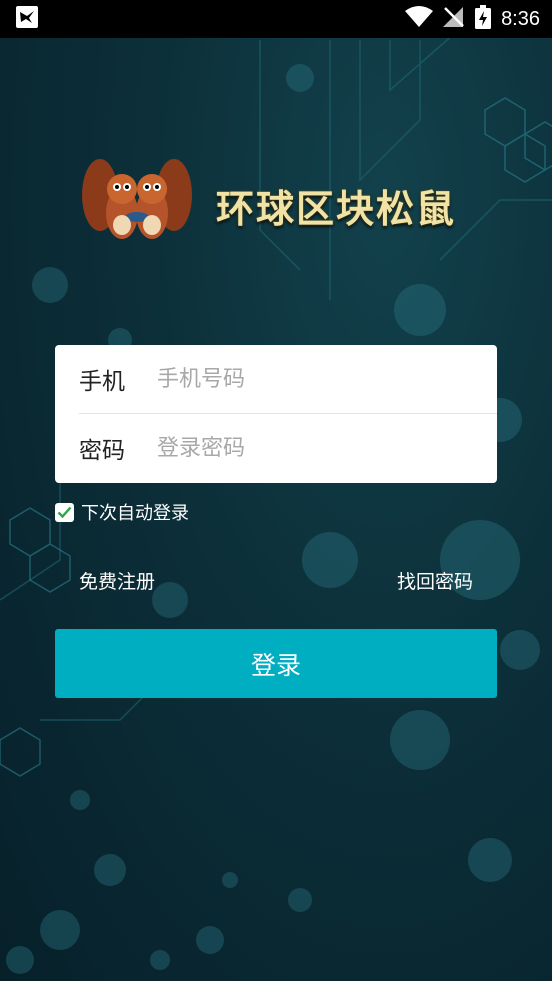 The height and width of the screenshot is (981, 552). I want to click on forgot-password-link: 找回密码, so click(435, 580).